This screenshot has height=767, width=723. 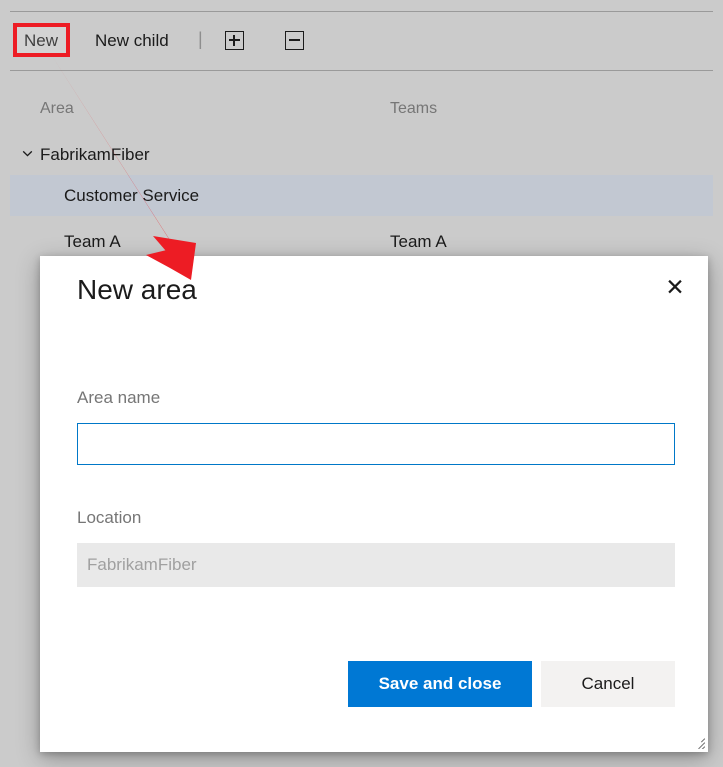 I want to click on plus-box-icon, so click(x=234, y=40).